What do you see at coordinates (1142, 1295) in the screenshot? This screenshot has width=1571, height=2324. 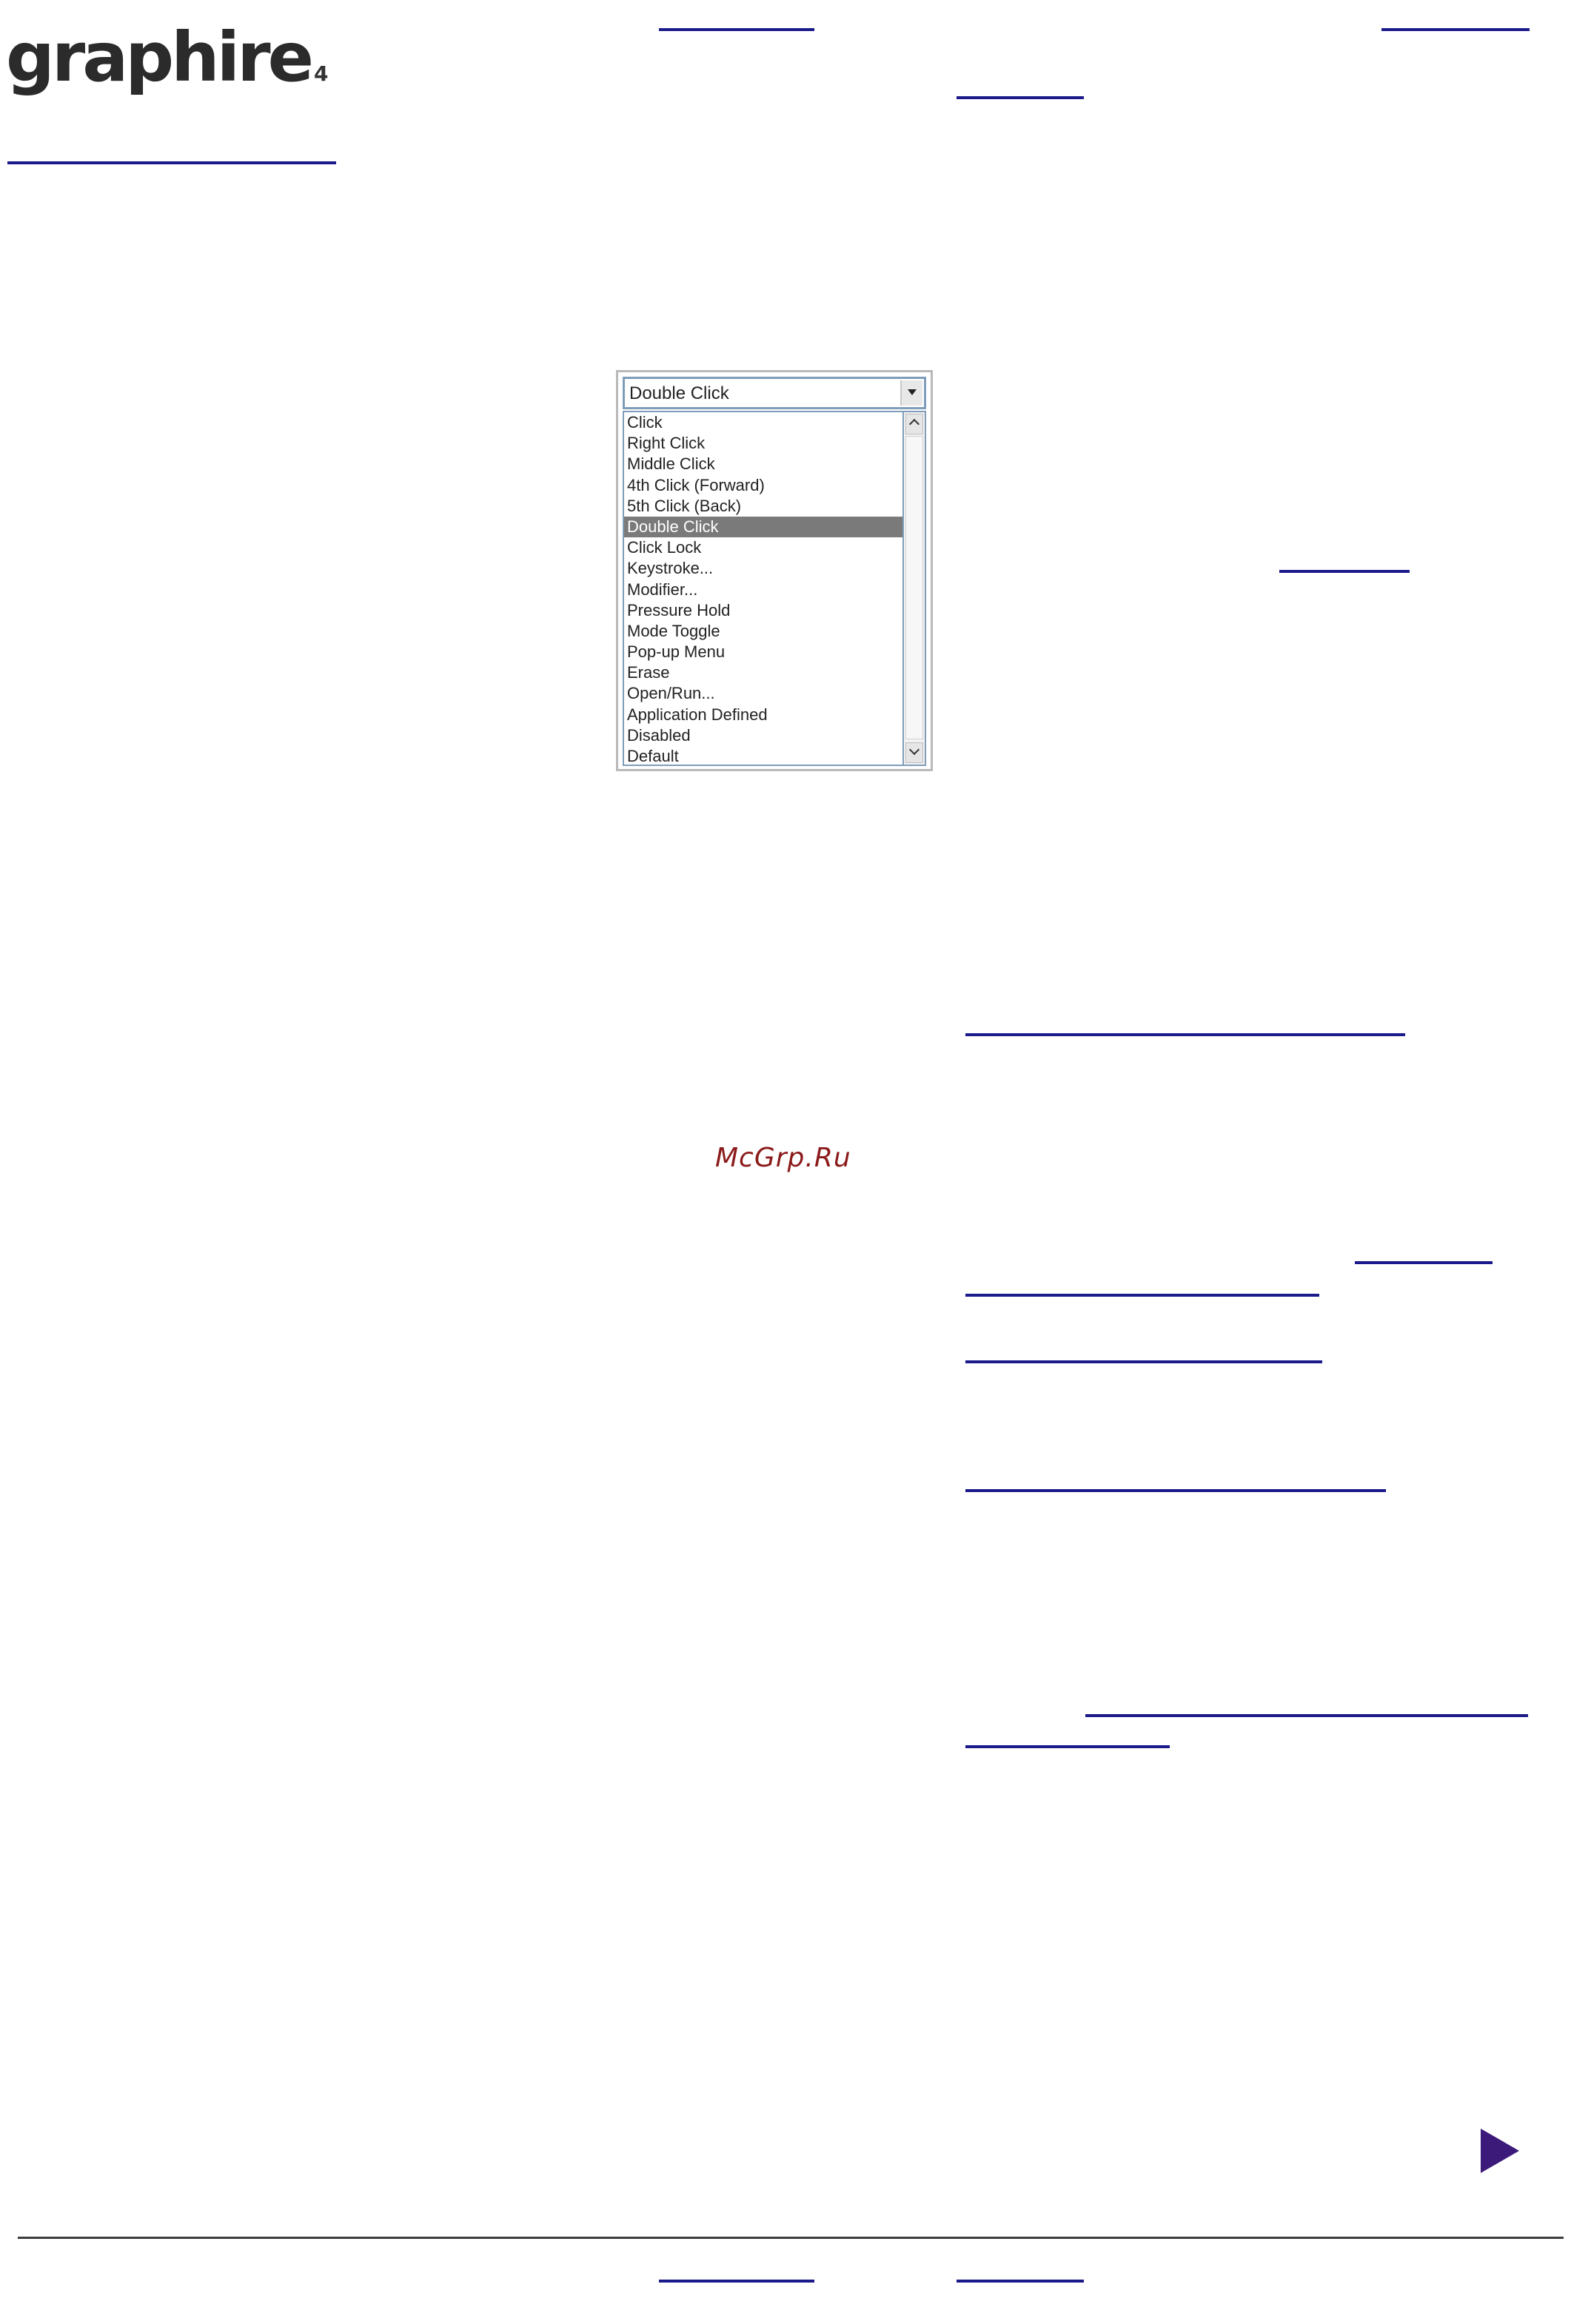 I see `body-link-3b` at bounding box center [1142, 1295].